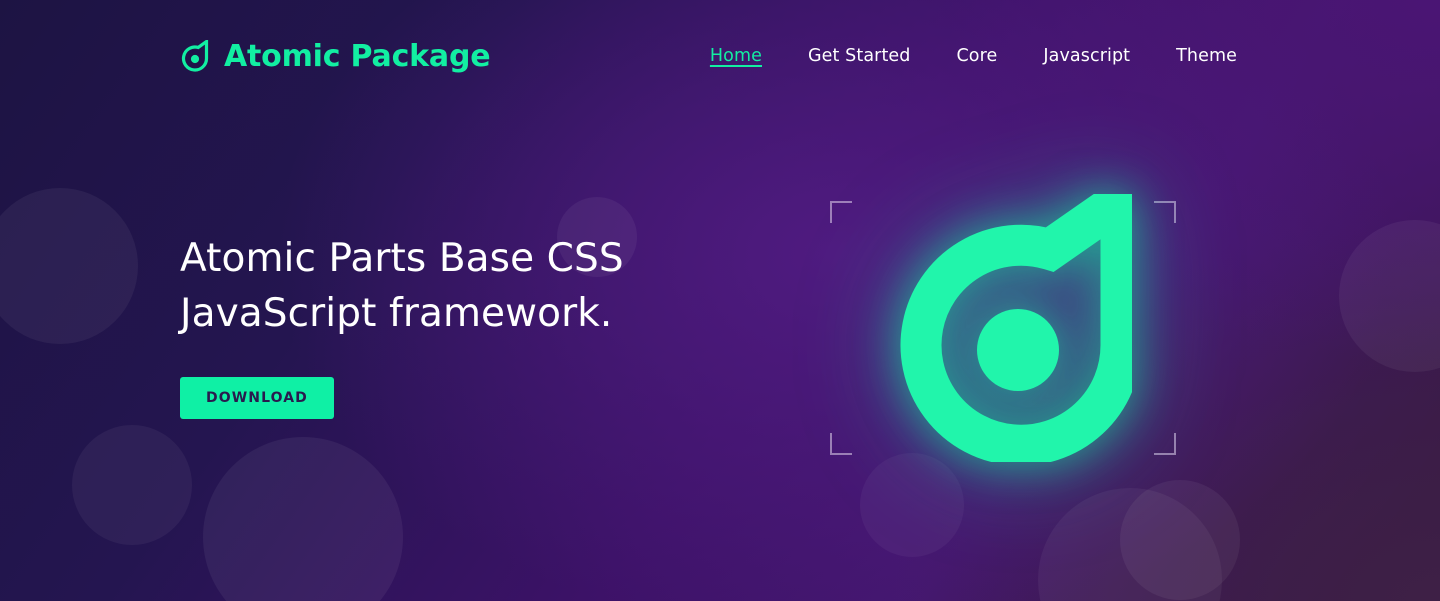 The width and height of the screenshot is (1440, 601). I want to click on nav-item-core: Core, so click(976, 56).